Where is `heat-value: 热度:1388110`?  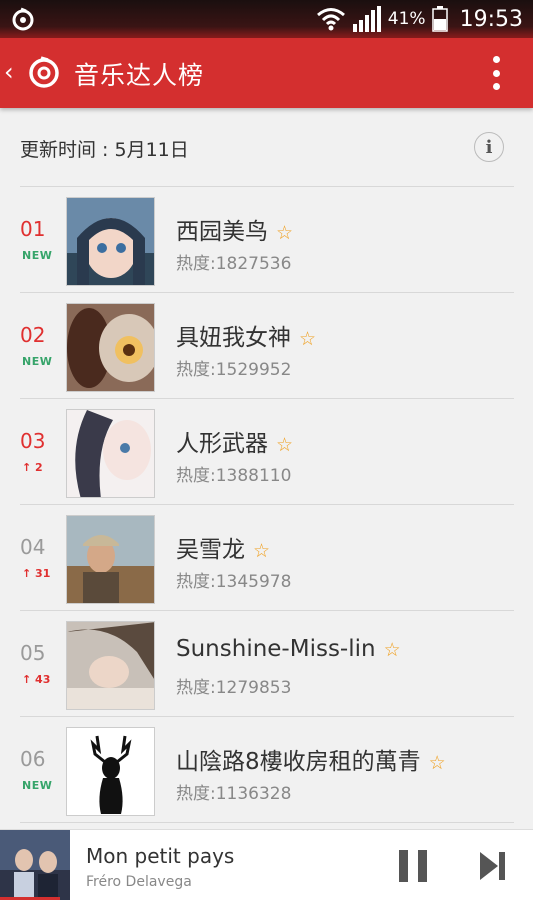
heat-value: 热度:1388110 is located at coordinates (234, 476).